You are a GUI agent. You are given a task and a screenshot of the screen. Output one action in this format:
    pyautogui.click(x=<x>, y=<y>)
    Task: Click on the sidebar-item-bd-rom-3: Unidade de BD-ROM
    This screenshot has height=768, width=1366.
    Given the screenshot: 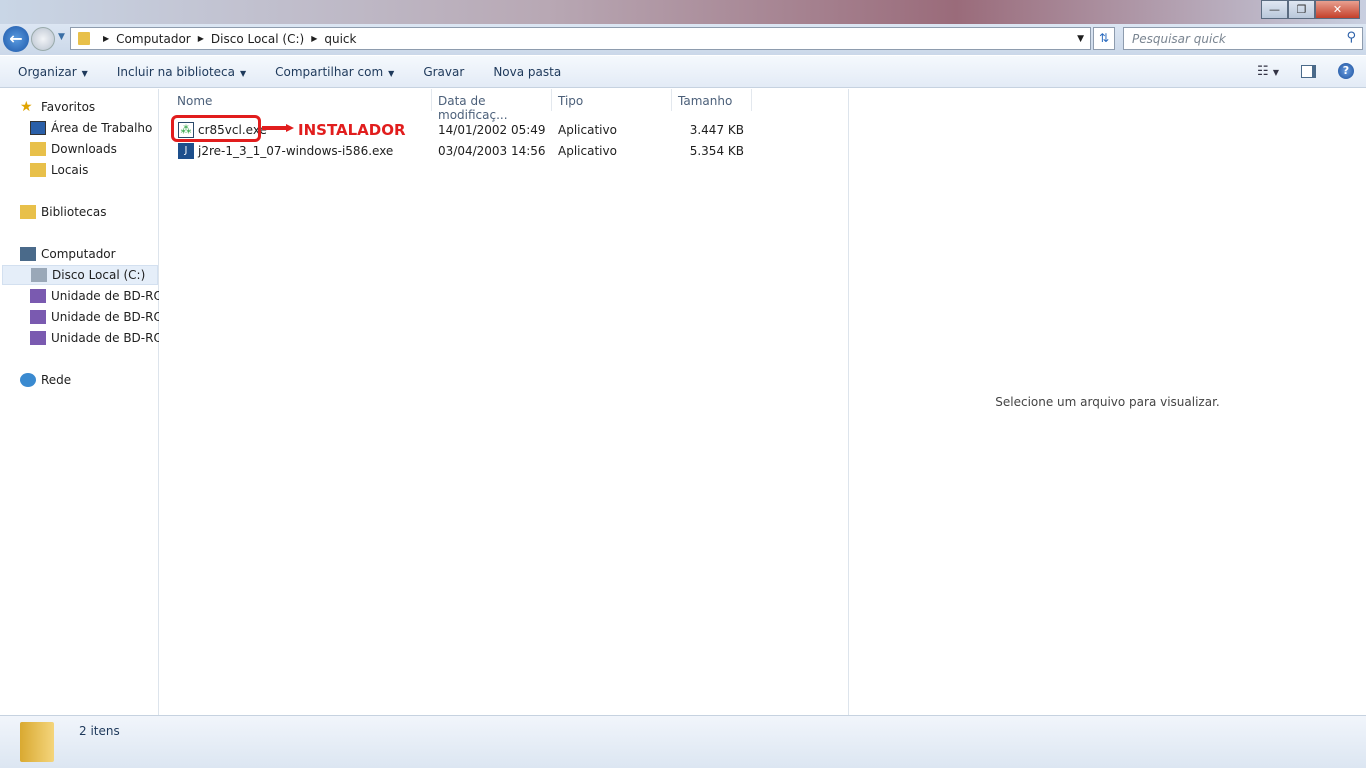 What is the action you would take?
    pyautogui.click(x=94, y=338)
    